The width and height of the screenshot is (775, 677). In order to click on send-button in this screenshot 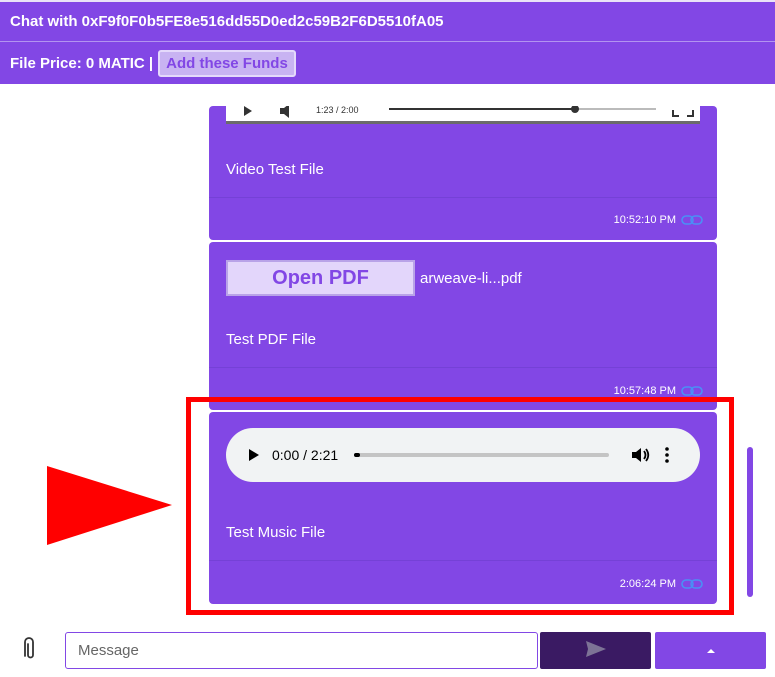, I will do `click(595, 650)`.